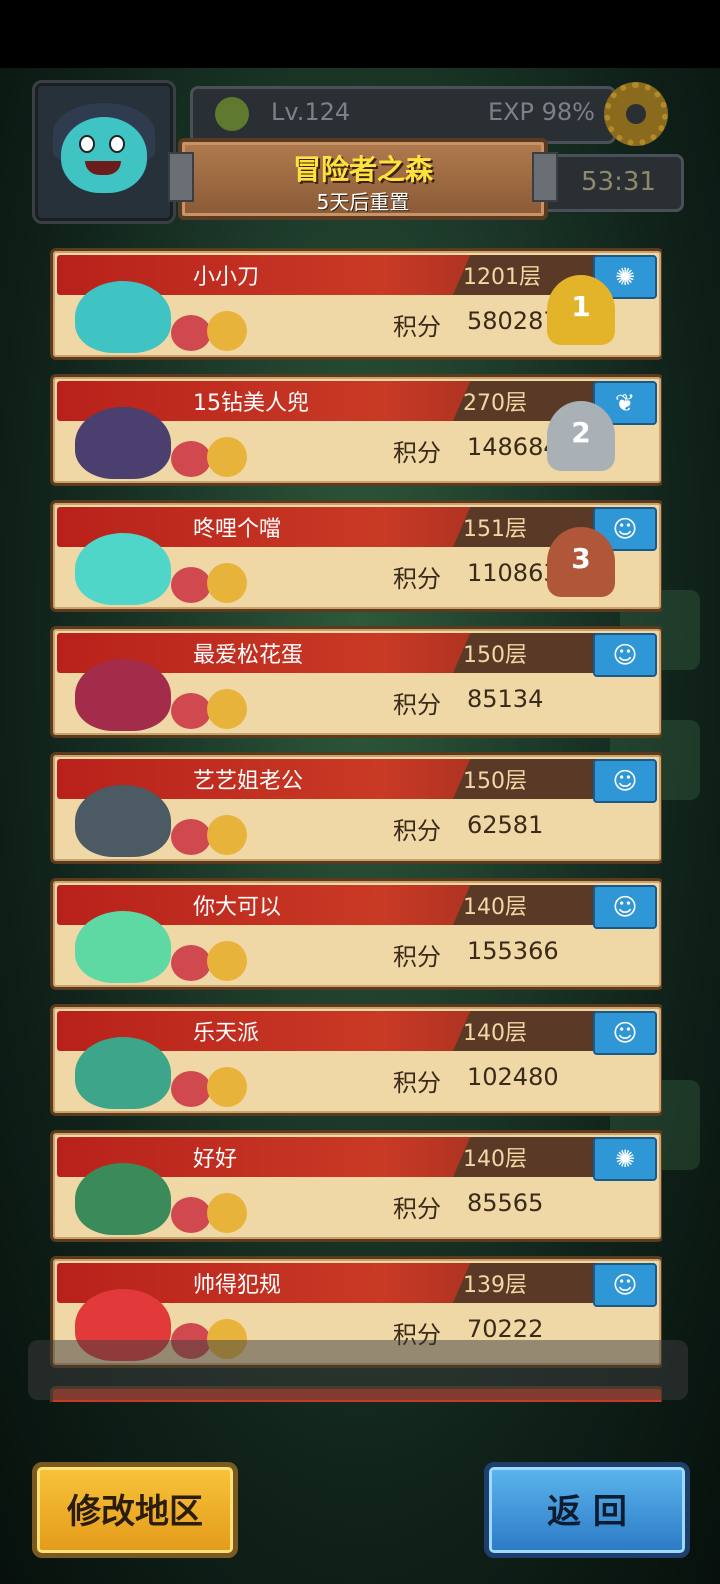 The image size is (720, 1584). What do you see at coordinates (356, 1186) in the screenshot?
I see `leaderboard-row: 好好 140层 ✺ 积分 85565` at bounding box center [356, 1186].